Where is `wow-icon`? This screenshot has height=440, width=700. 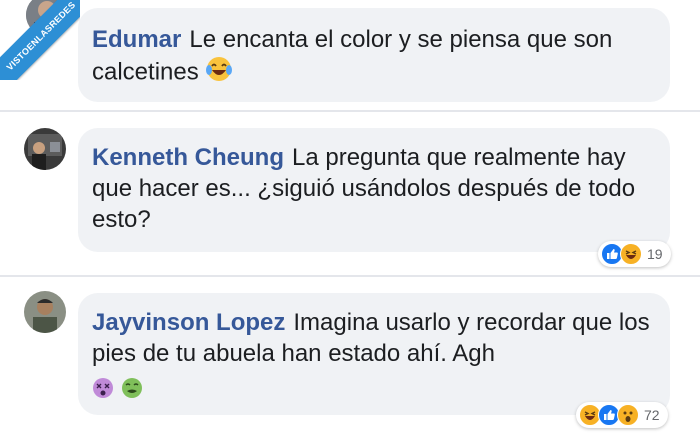 wow-icon is located at coordinates (628, 415).